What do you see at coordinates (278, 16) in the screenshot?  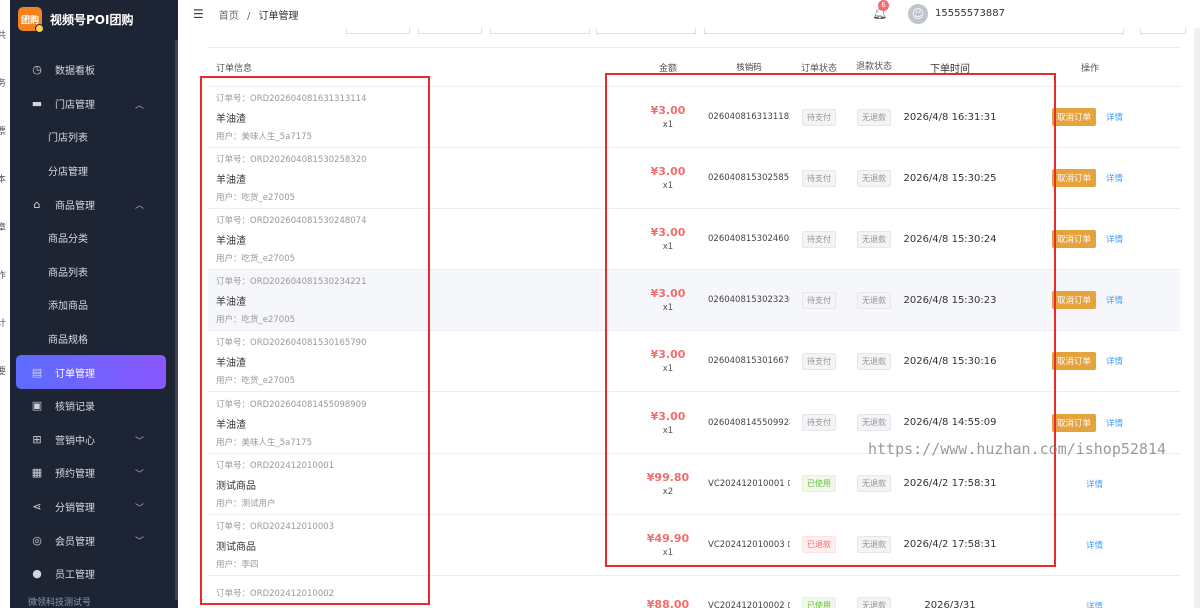 I see `breadcrumb-current: 订单管理` at bounding box center [278, 16].